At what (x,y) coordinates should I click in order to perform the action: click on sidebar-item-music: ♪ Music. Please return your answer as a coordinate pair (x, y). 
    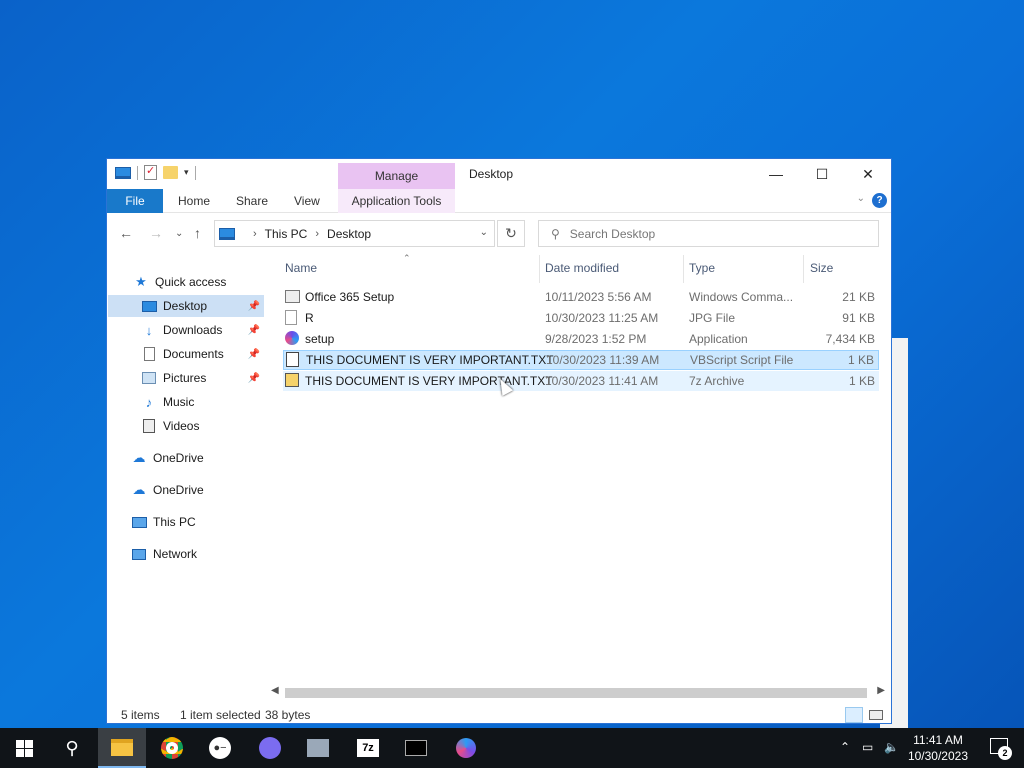
    Looking at the image, I should click on (186, 402).